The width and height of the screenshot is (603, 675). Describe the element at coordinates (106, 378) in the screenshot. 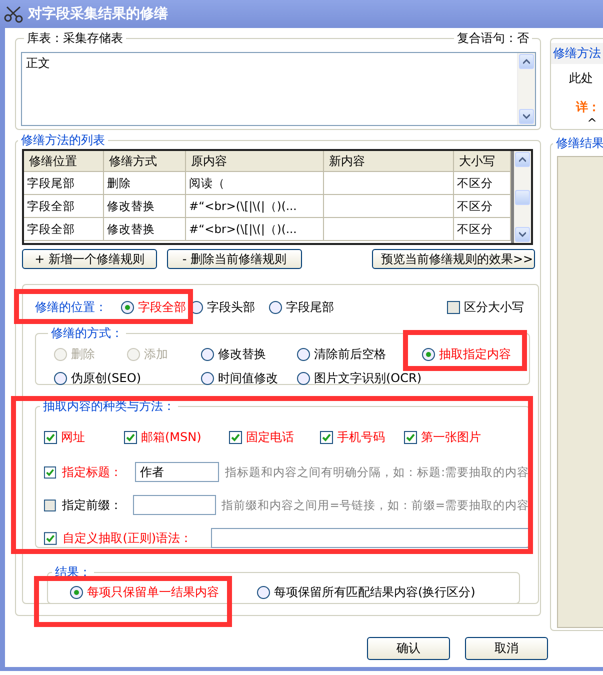

I see `radio-label: 伪原创(SEO)` at that location.